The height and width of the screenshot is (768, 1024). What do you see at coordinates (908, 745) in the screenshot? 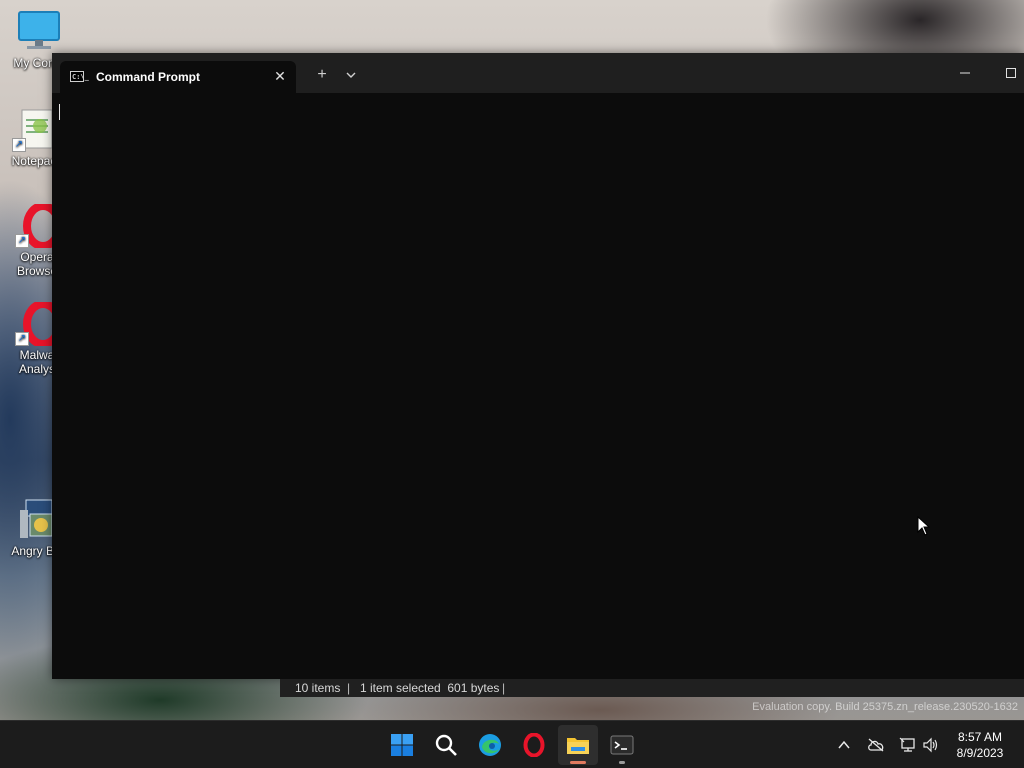
I see `network-icon` at bounding box center [908, 745].